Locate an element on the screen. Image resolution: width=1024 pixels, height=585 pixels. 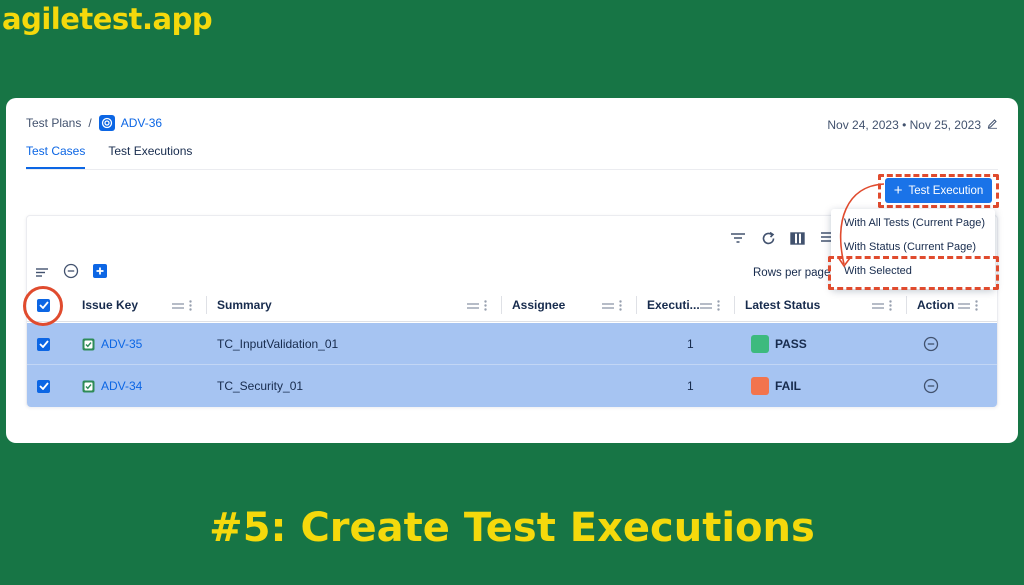
column-assignee: Assignee is located at coordinates (538, 305).